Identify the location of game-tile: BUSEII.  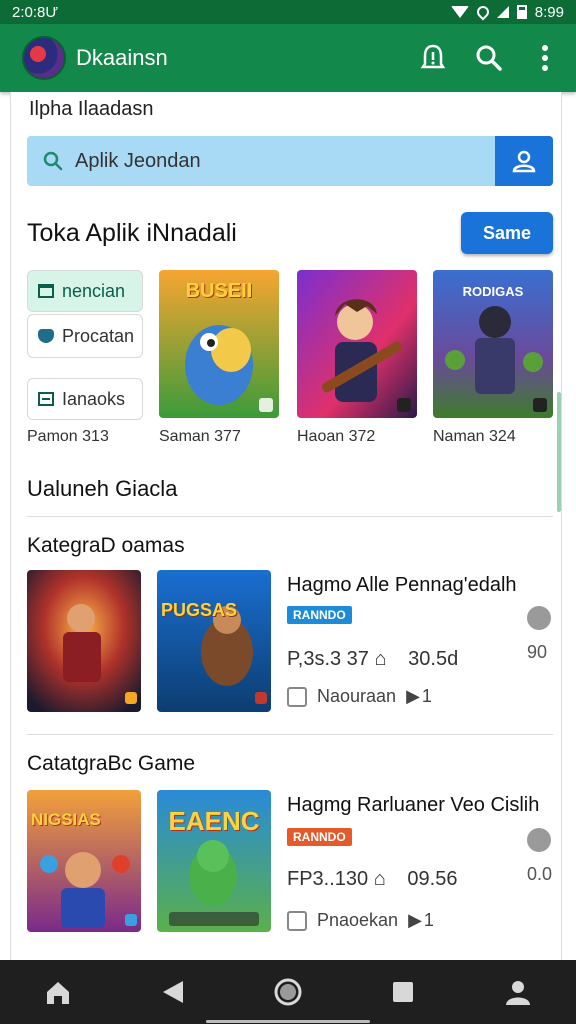
(219, 344).